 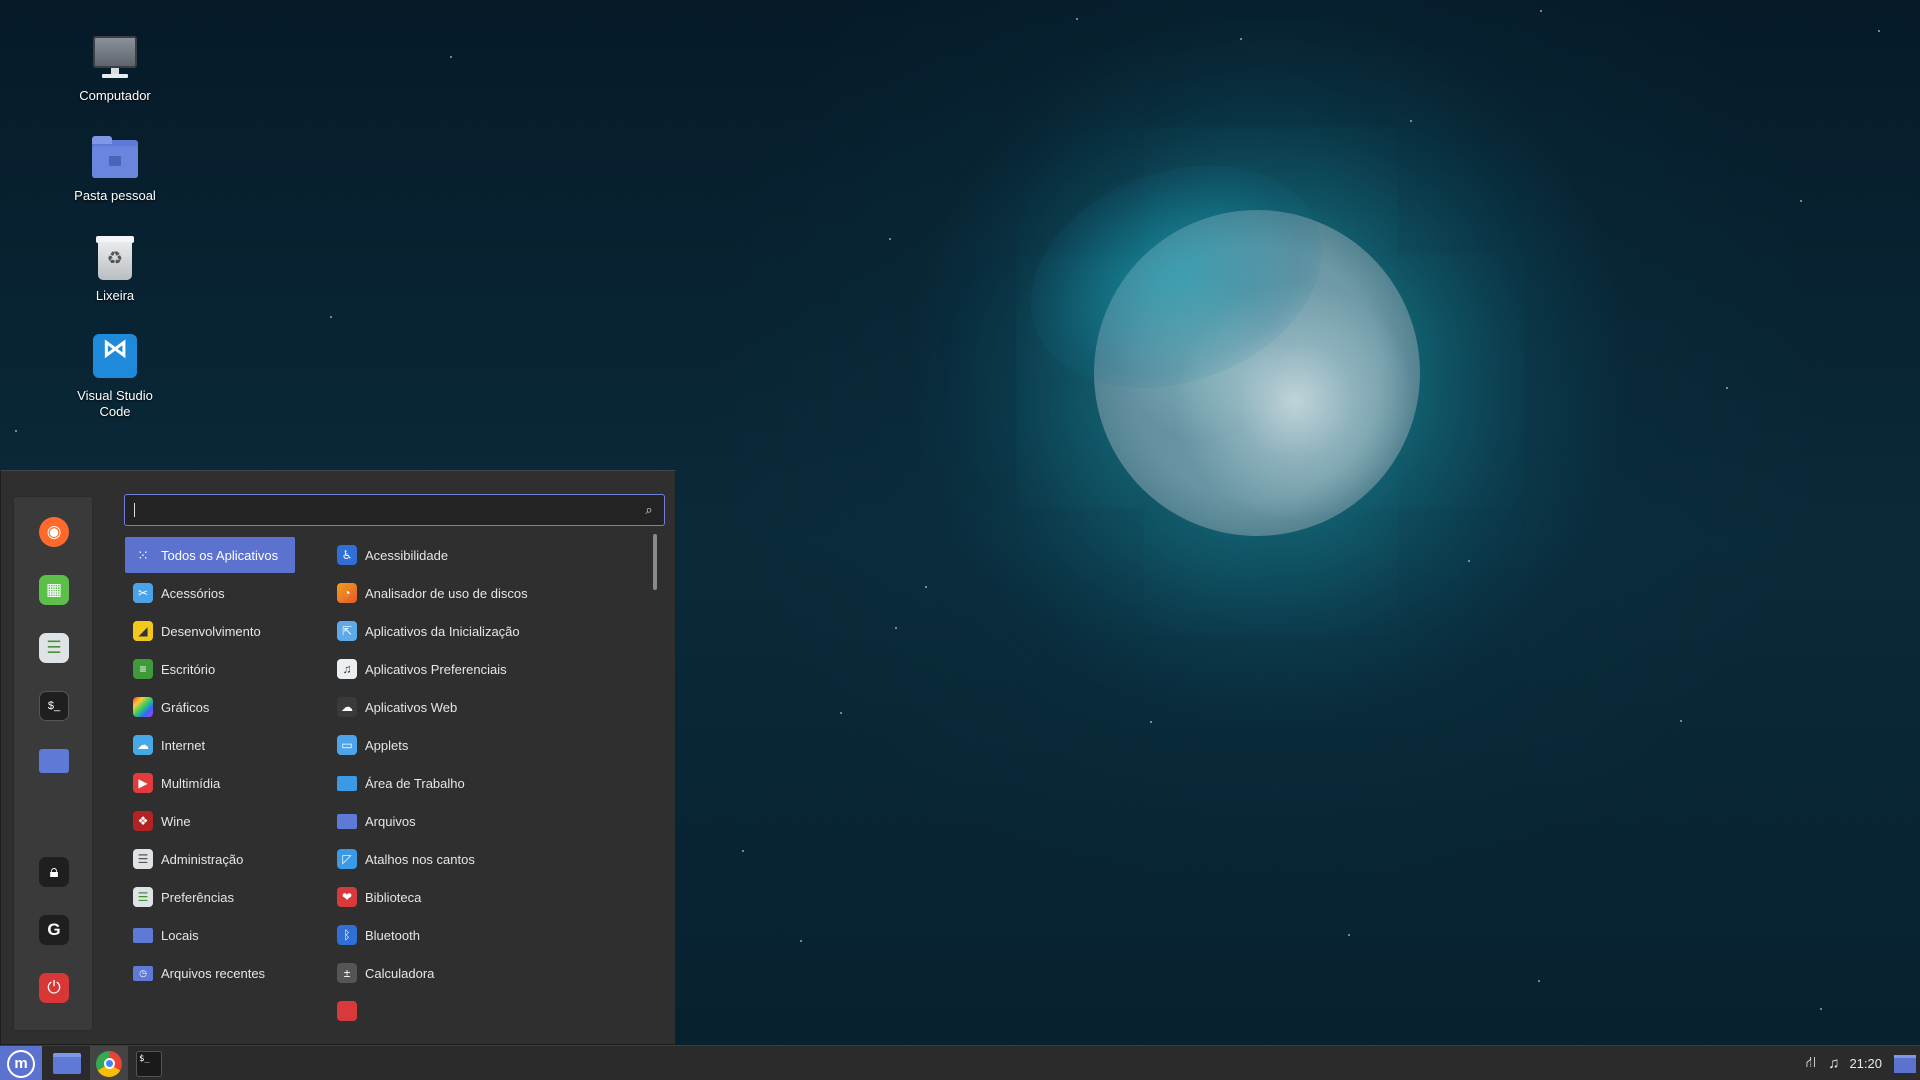 What do you see at coordinates (220, 555) in the screenshot?
I see `category-label: Todos os Aplicativos` at bounding box center [220, 555].